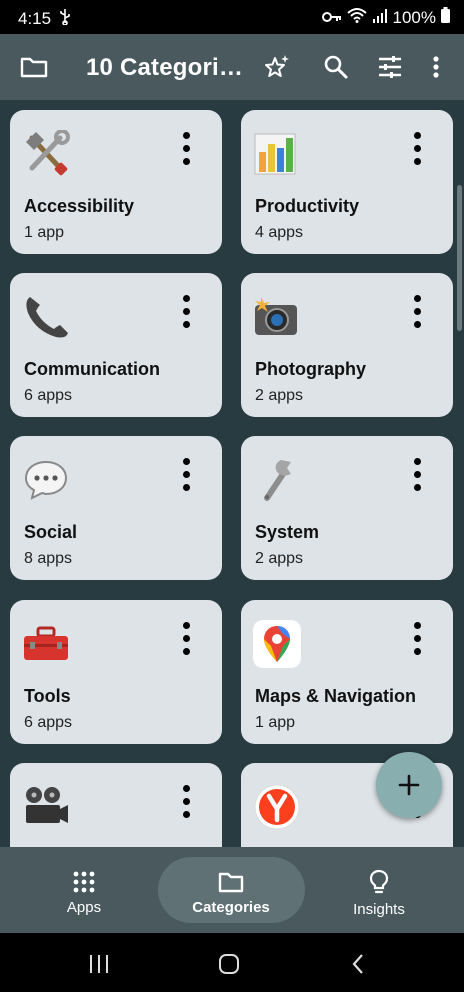 The width and height of the screenshot is (464, 992). I want to click on nav-item-insights: Insights, so click(379, 890).